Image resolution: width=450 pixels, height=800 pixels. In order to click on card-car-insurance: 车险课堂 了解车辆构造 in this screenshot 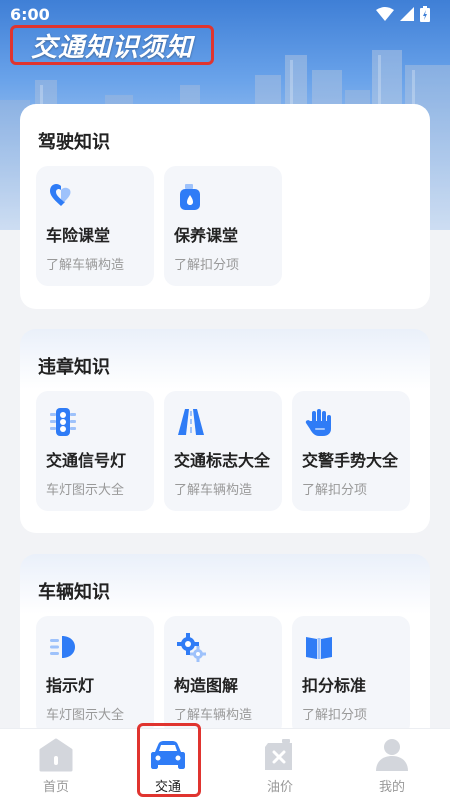, I will do `click(95, 226)`.